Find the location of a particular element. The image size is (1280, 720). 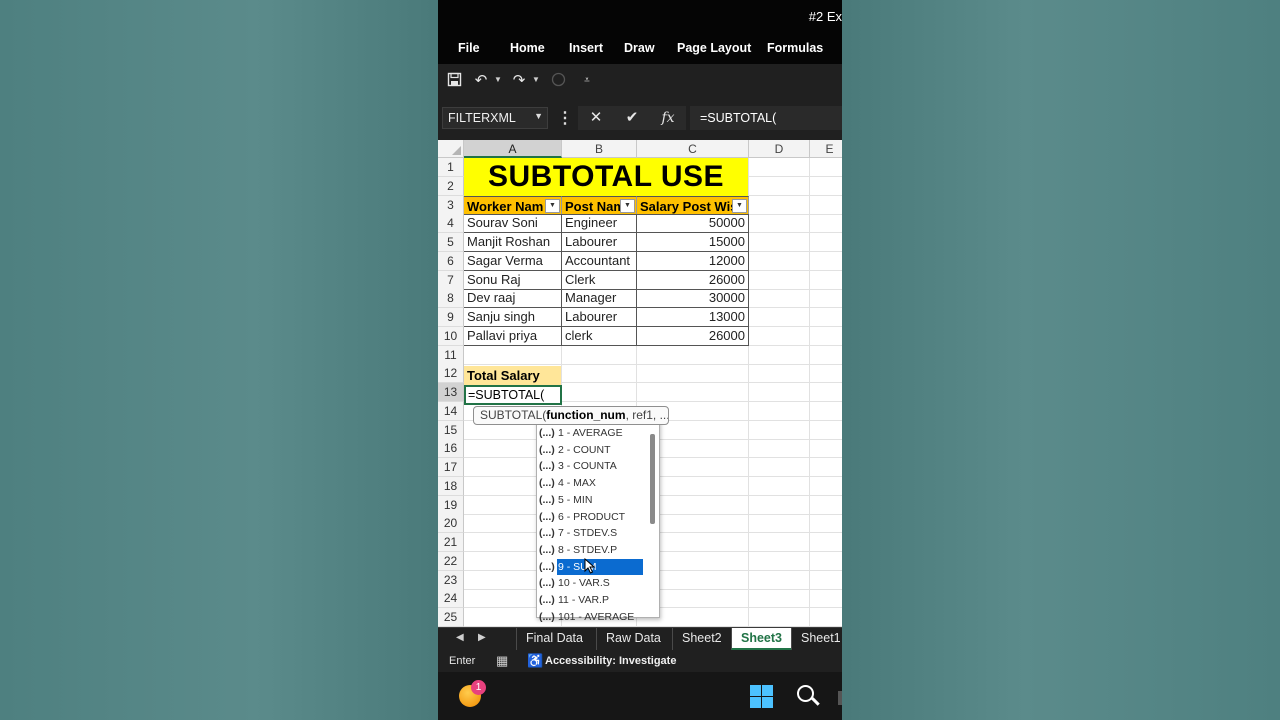

formula-input is located at coordinates (766, 118).